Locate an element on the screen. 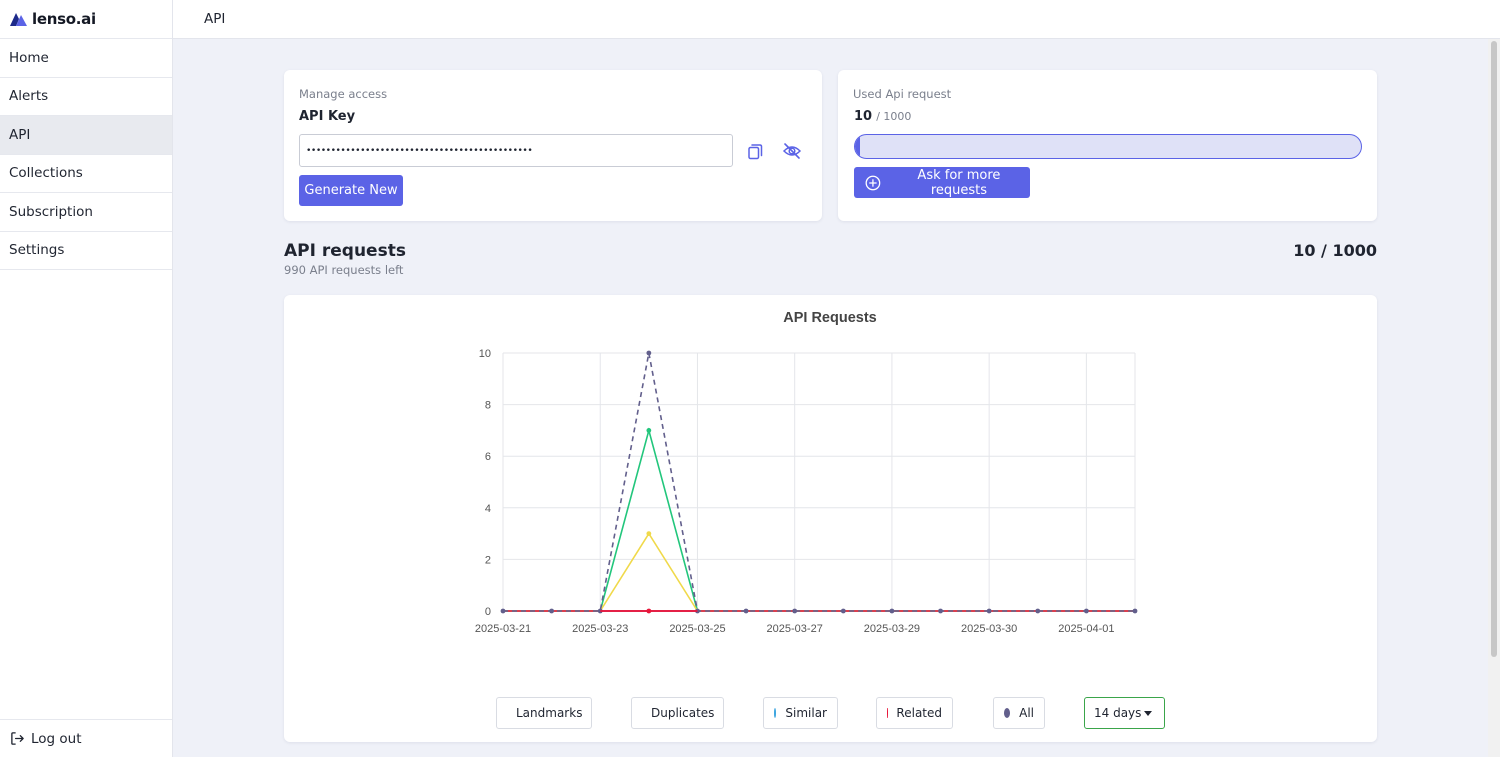 This screenshot has width=1500, height=757. sidebar-item-settings: Settings is located at coordinates (86, 251).